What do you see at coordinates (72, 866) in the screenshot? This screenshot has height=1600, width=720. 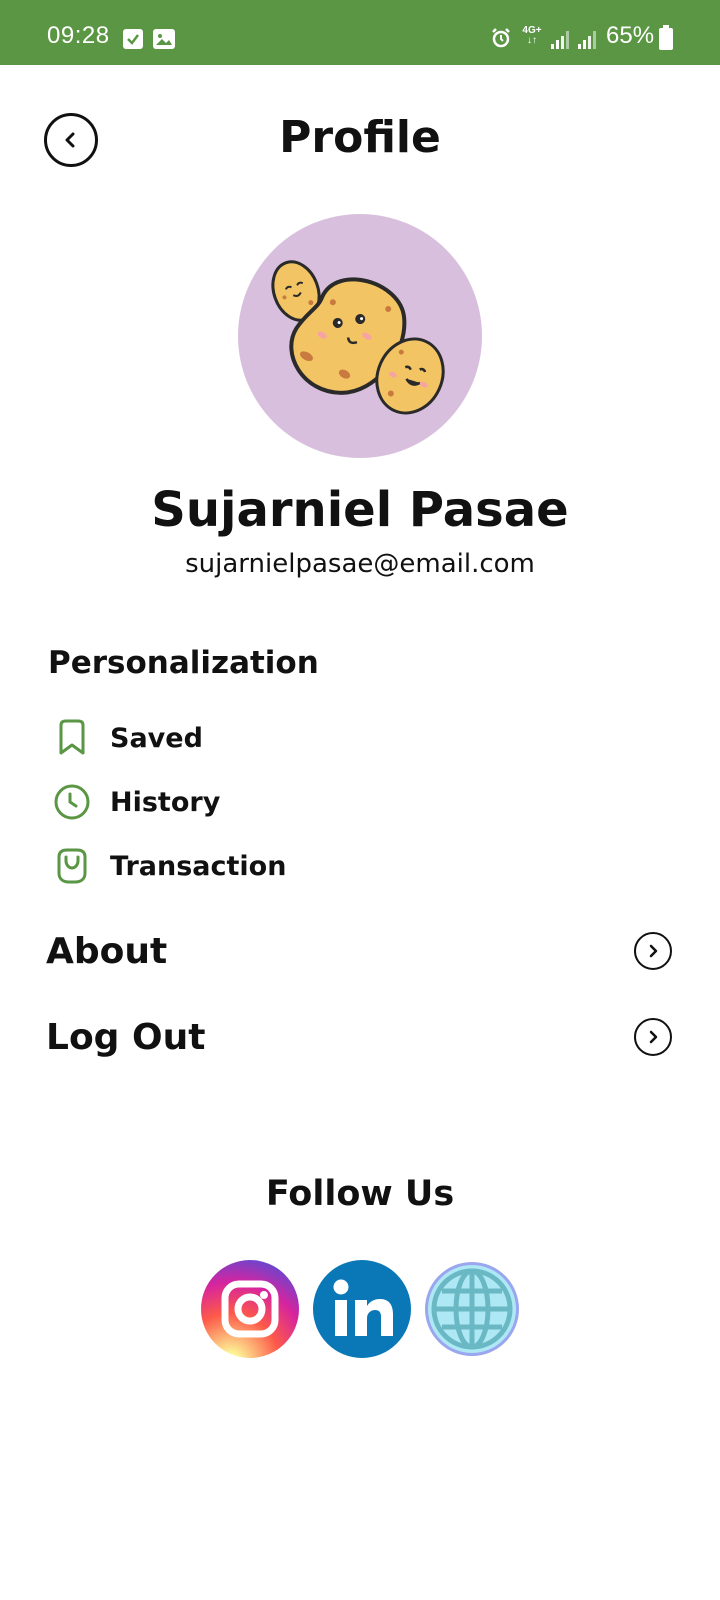 I see `shopping-bag-icon` at bounding box center [72, 866].